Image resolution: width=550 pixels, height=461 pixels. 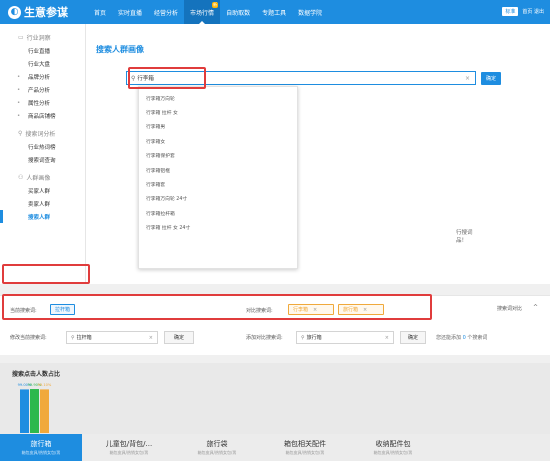 What do you see at coordinates (477, 338) in the screenshot?
I see `tip-suffix: 个搜索词` at bounding box center [477, 338].